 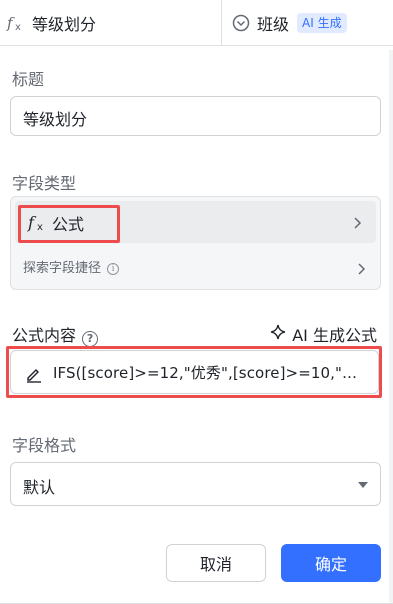 I want to click on title-input-value: 等级划分, so click(x=55, y=119).